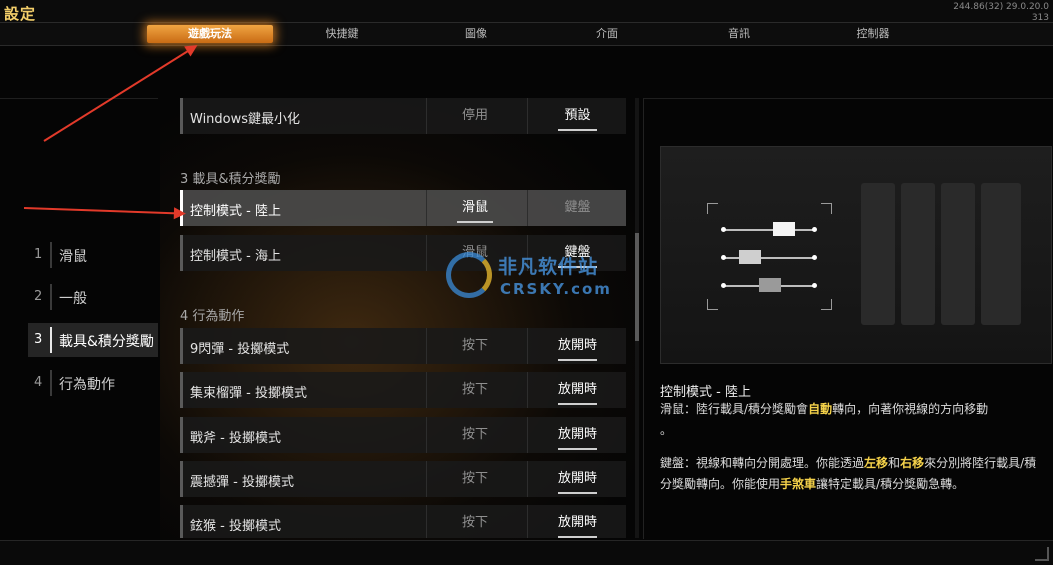  Describe the element at coordinates (403, 521) in the screenshot. I see `setting-row-throw-mode: 鉉猴 - 投擲模式 按下 放開時` at that location.